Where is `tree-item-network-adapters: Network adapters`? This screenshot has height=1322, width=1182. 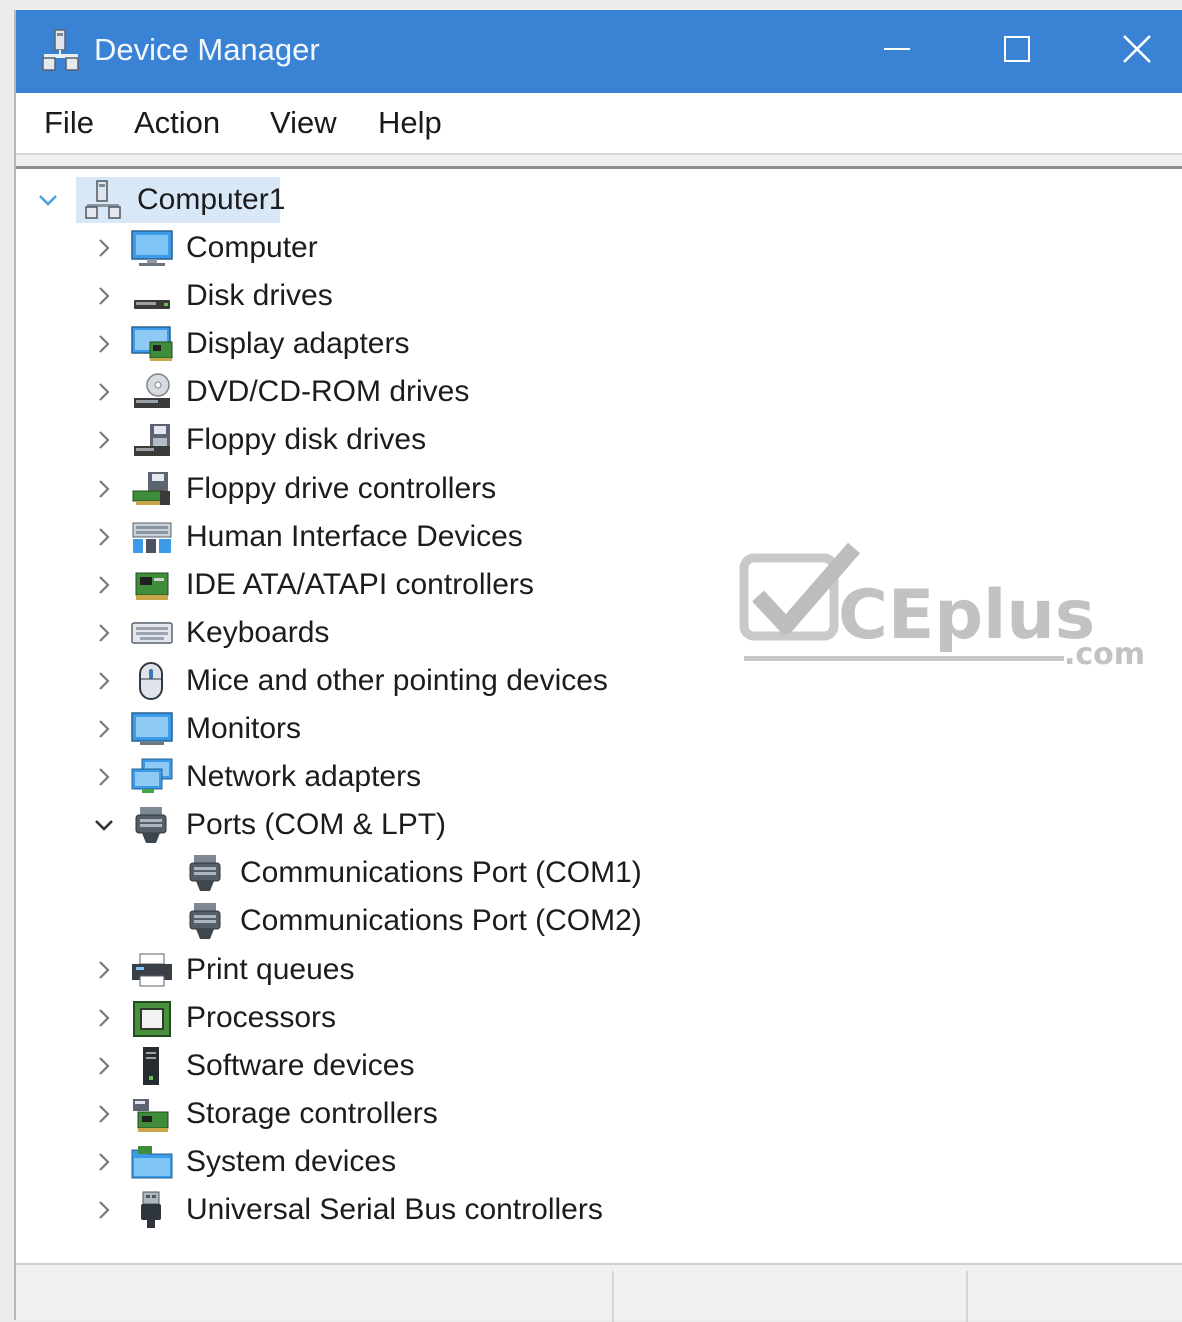
tree-item-network-adapters: Network adapters is located at coordinates (256, 777).